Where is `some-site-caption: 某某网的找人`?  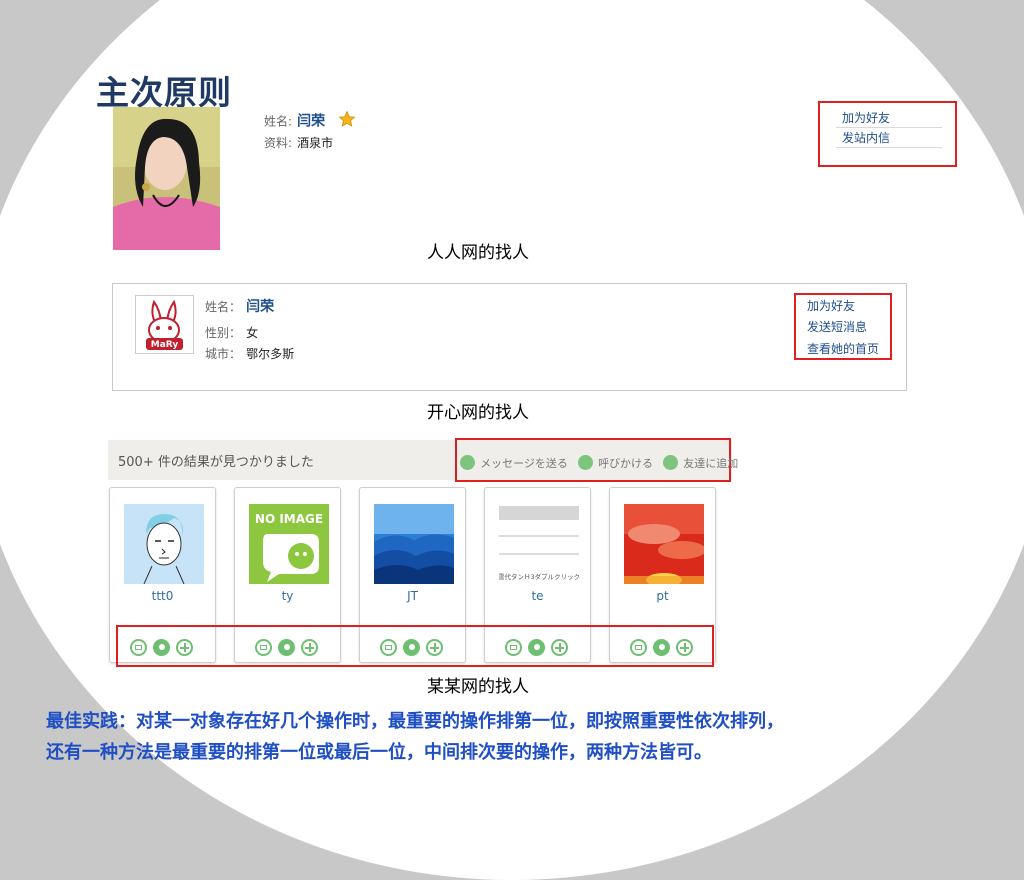
some-site-caption: 某某网的找人 is located at coordinates (478, 687).